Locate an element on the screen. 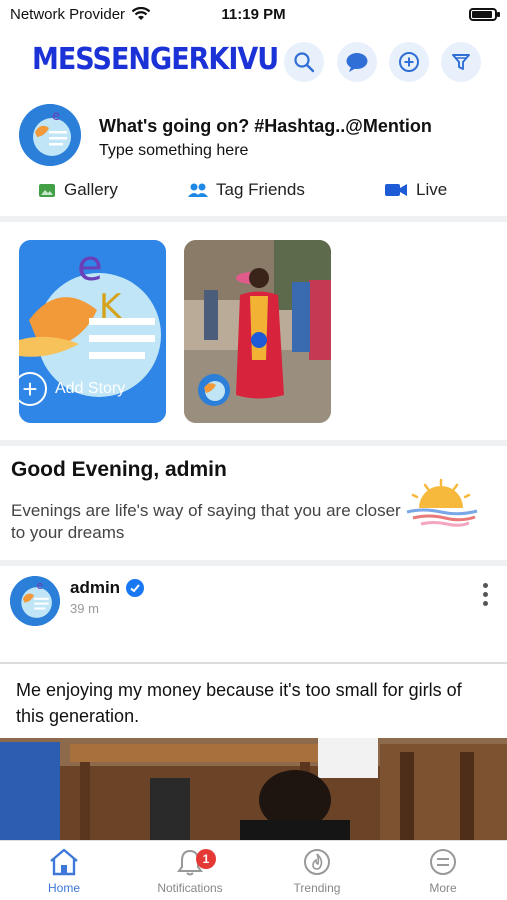 The height and width of the screenshot is (900, 507). gallery-icon is located at coordinates (47, 190).